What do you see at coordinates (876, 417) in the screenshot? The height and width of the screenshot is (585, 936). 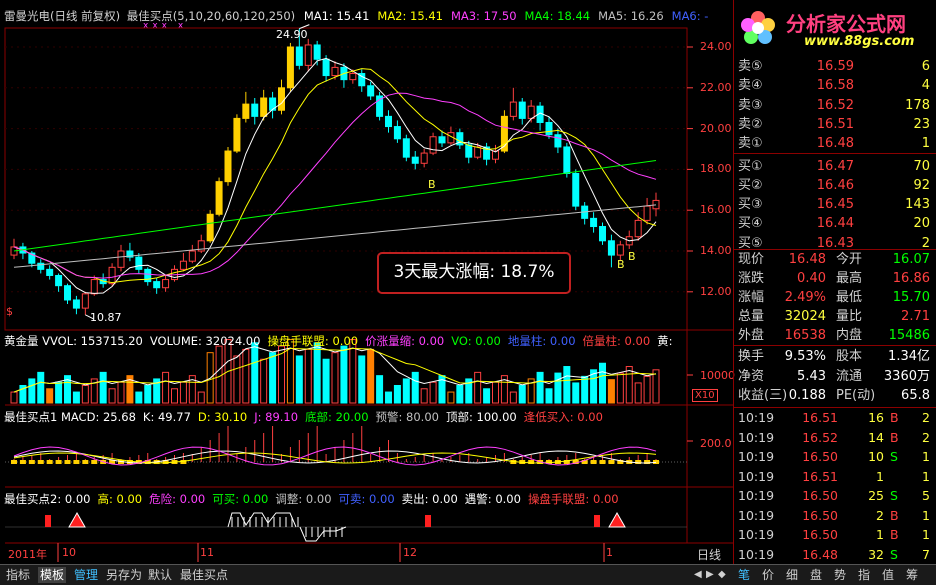 I see `tick-volume: 16` at bounding box center [876, 417].